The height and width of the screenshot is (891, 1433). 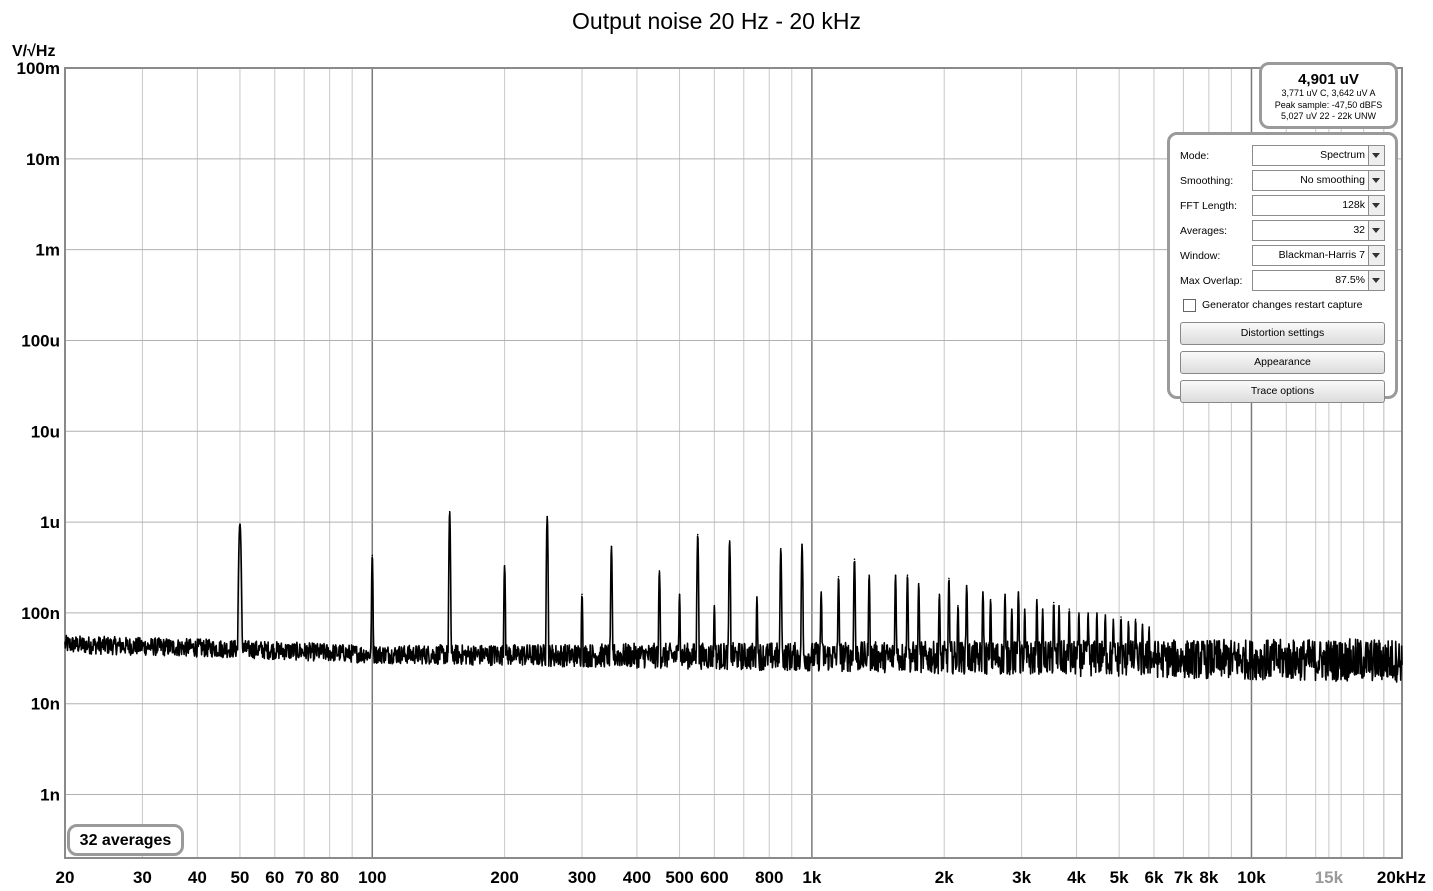 What do you see at coordinates (1329, 877) in the screenshot?
I see `x-tick-label: 15k` at bounding box center [1329, 877].